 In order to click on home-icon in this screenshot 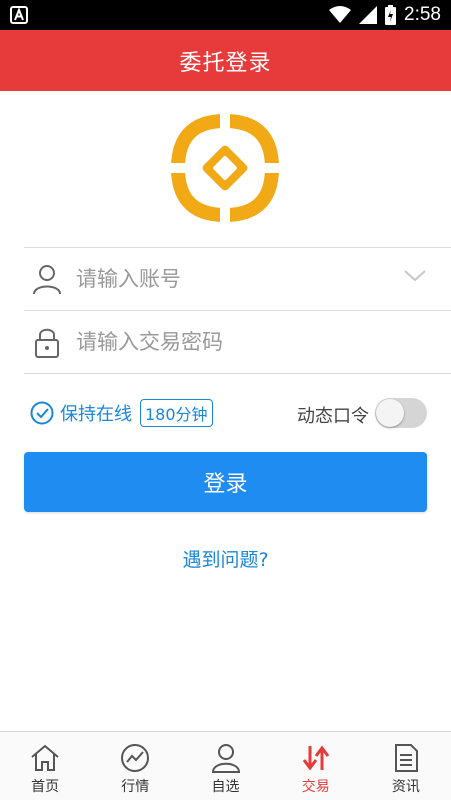, I will do `click(45, 757)`.